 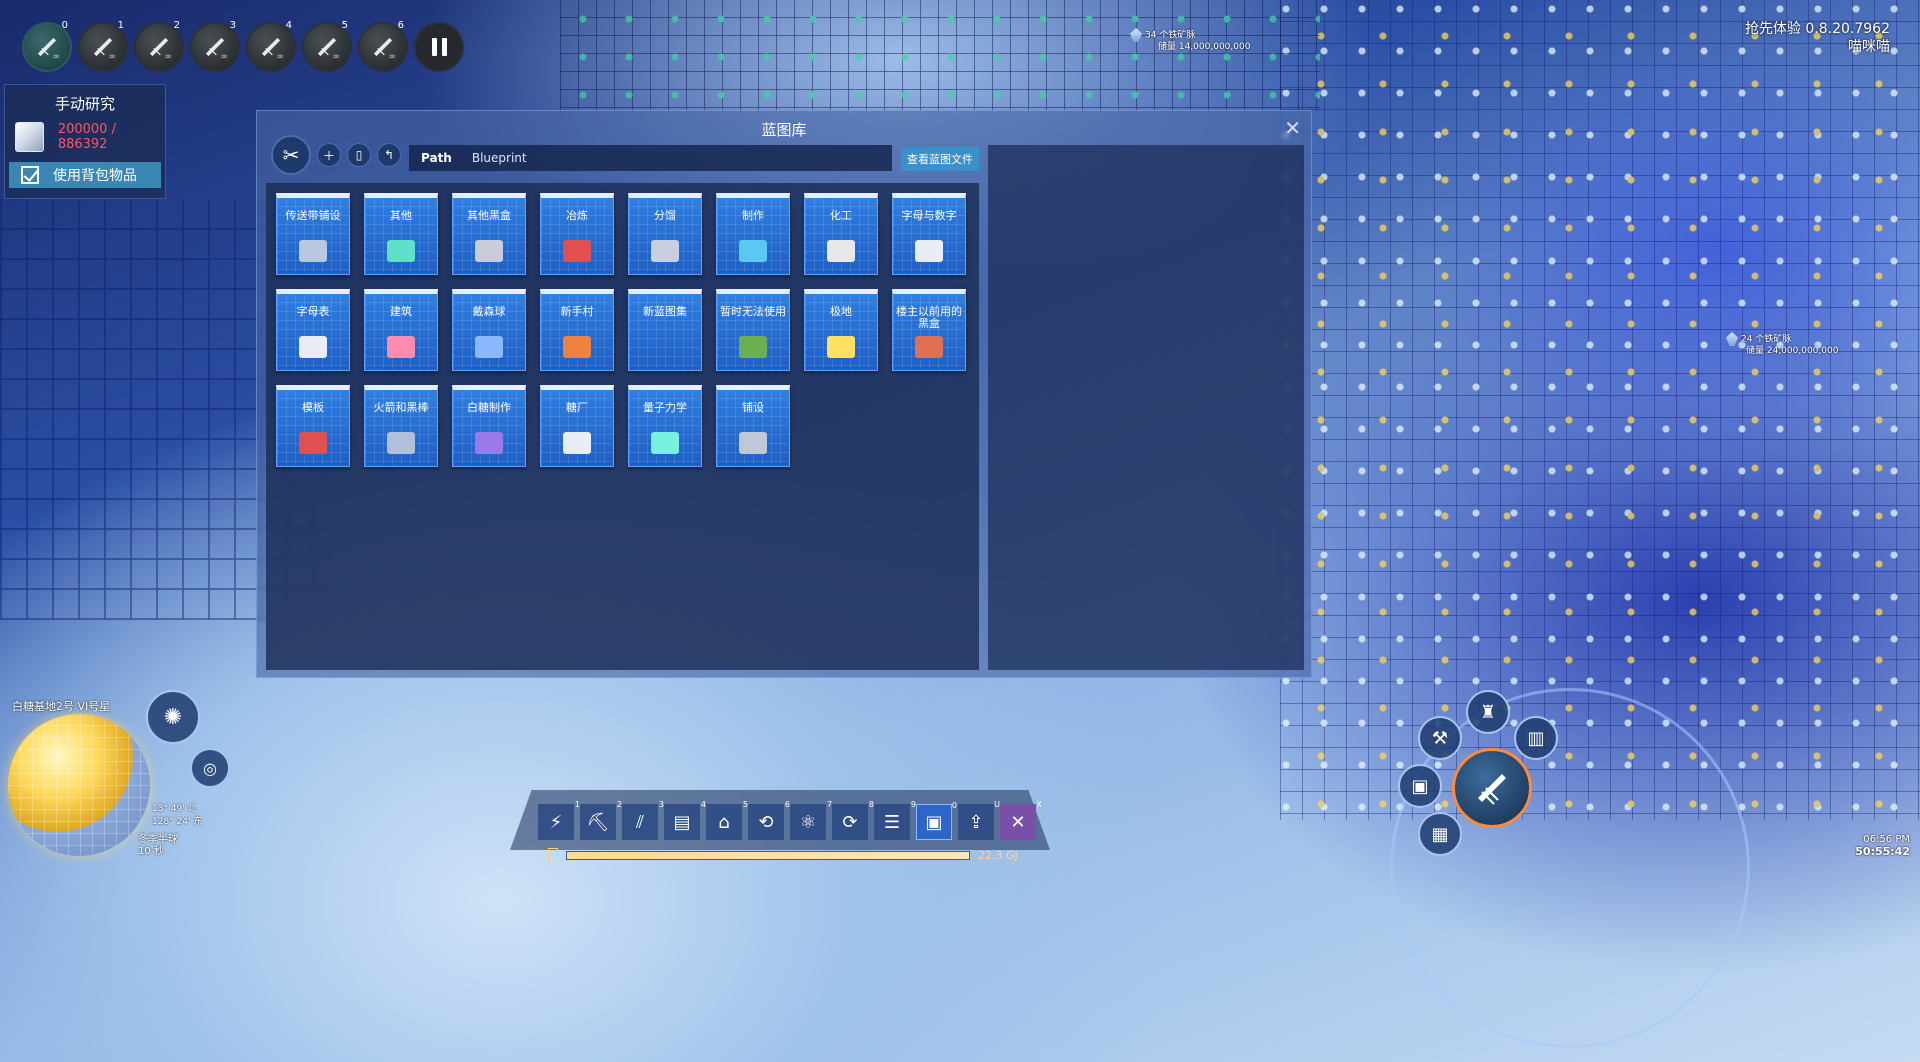 I want to click on drone-slot: 6 ∞, so click(x=383, y=46).